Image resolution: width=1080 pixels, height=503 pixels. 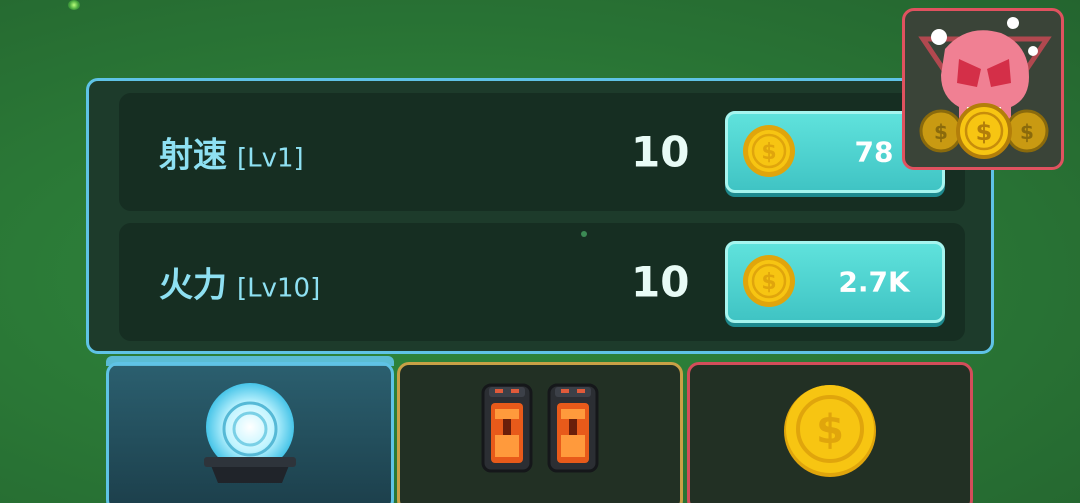 I want to click on upgrade-level: [Lv1], so click(x=270, y=158).